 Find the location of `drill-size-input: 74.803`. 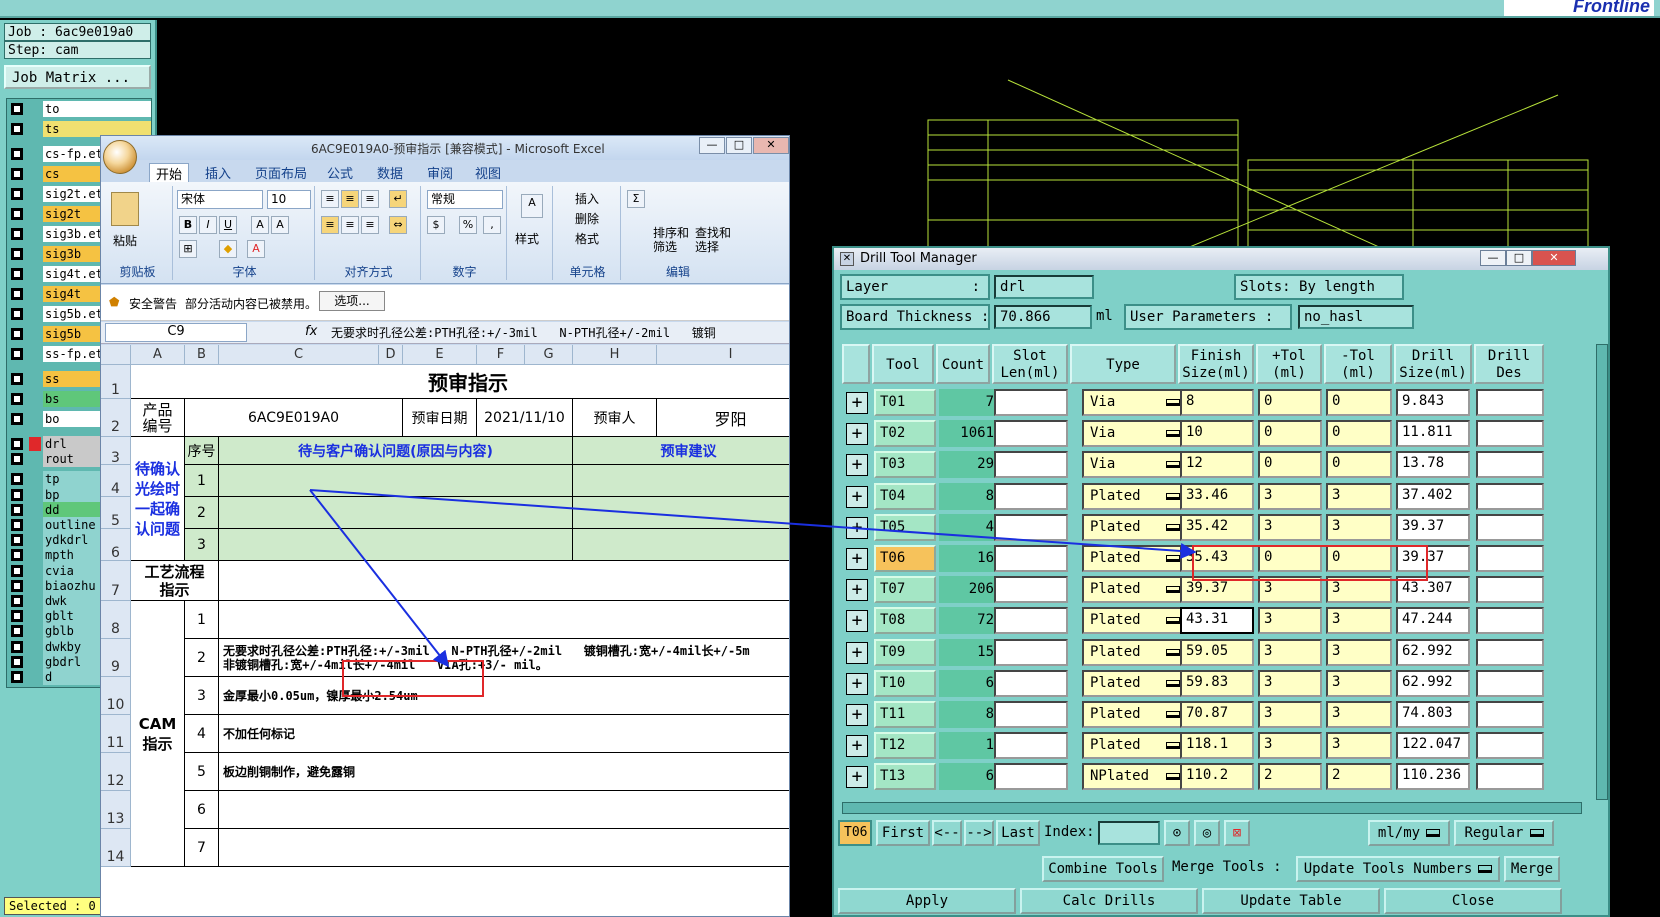

drill-size-input: 74.803 is located at coordinates (1433, 714).